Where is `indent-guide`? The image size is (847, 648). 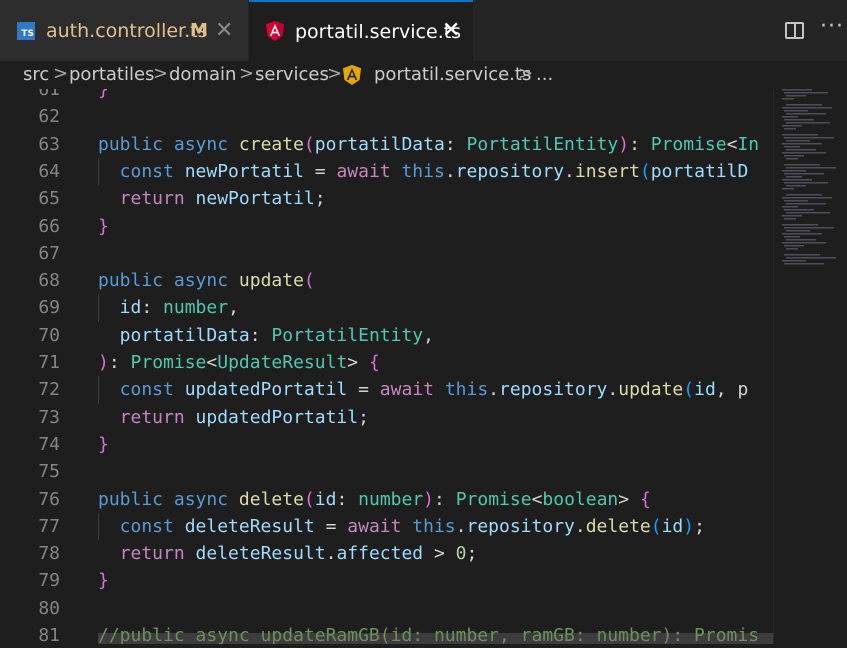
indent-guide is located at coordinates (98, 526).